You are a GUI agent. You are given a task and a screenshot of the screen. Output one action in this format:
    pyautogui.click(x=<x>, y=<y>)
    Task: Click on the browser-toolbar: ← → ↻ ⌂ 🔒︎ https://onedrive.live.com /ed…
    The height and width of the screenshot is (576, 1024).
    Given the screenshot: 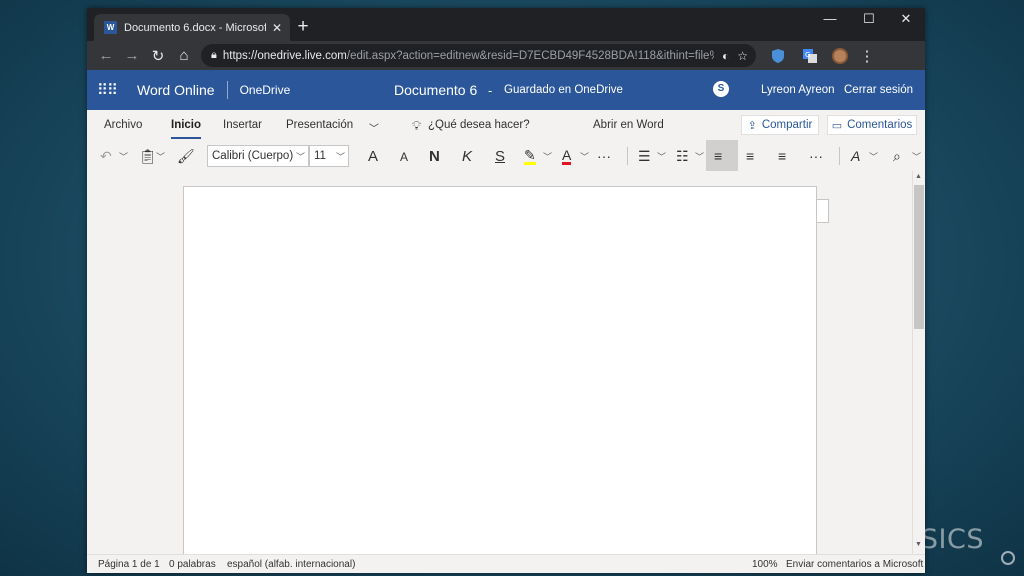 What is the action you would take?
    pyautogui.click(x=506, y=55)
    